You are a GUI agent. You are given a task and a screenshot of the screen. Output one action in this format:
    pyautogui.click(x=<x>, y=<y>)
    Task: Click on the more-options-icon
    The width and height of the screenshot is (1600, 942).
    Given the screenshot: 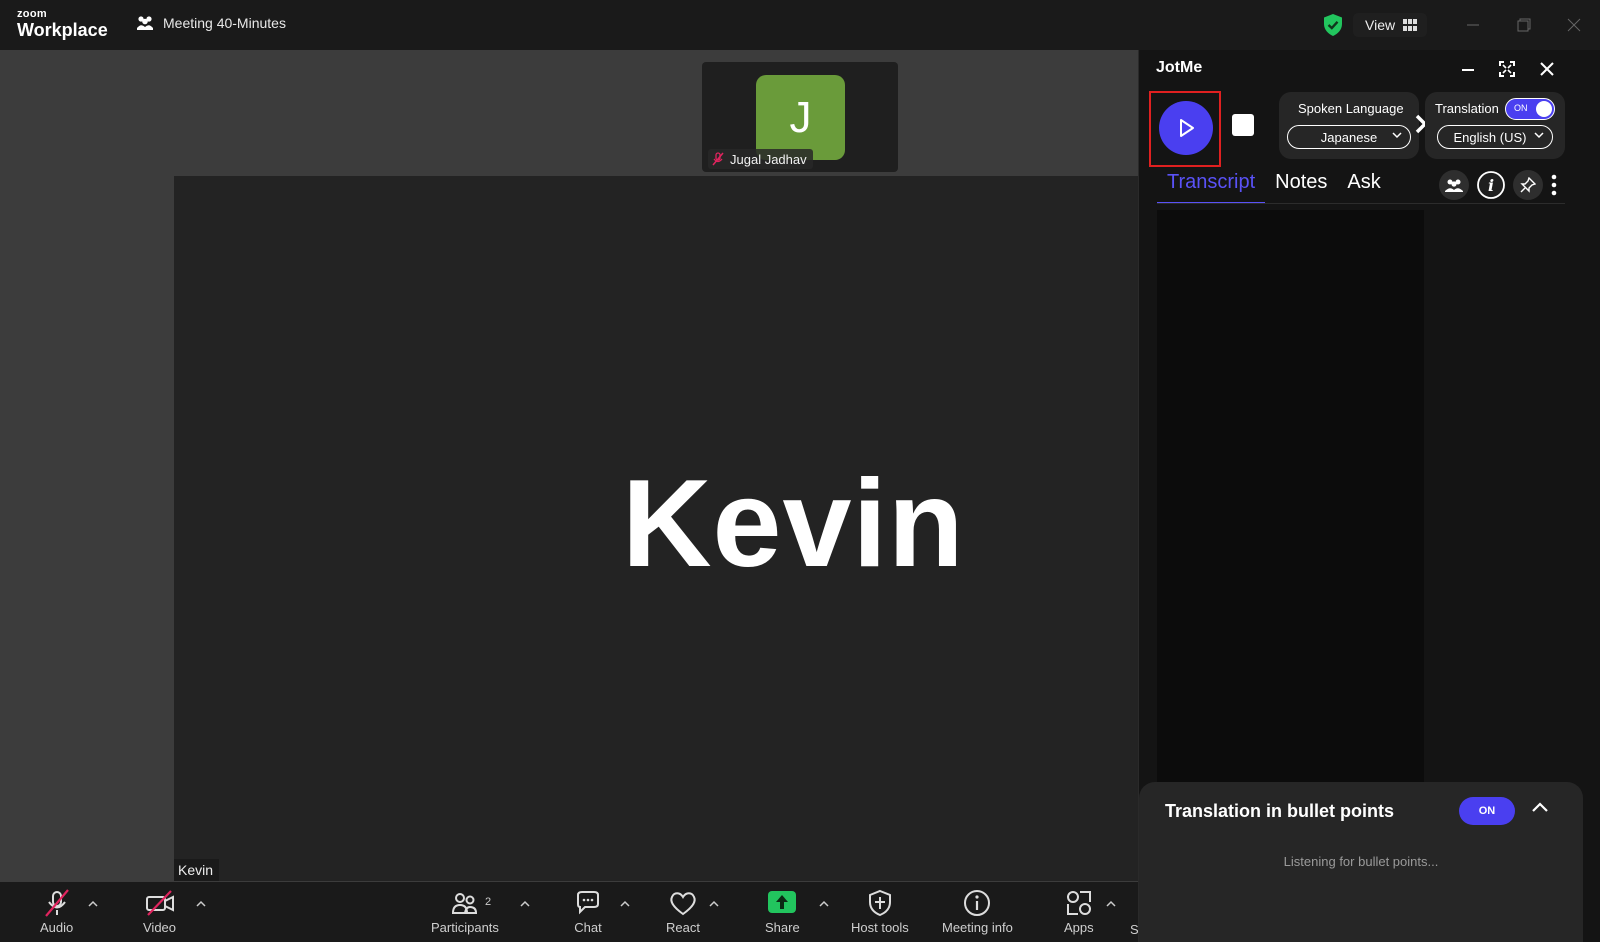 What is the action you would take?
    pyautogui.click(x=1554, y=185)
    